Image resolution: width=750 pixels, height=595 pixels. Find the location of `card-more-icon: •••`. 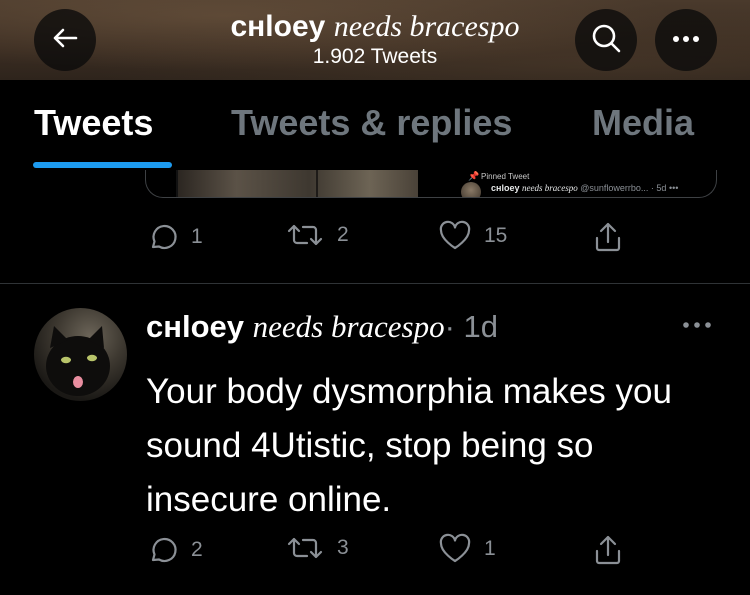

card-more-icon: ••• is located at coordinates (673, 188).